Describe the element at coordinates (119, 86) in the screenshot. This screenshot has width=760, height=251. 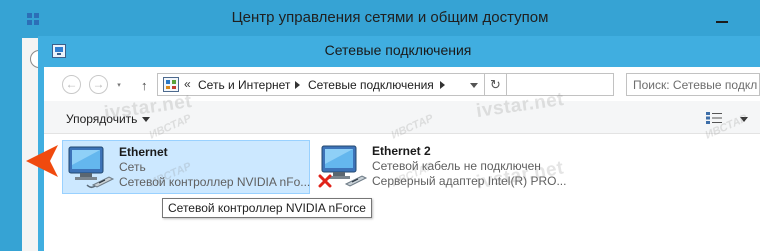
I see `recent-locations-button: ▾` at that location.